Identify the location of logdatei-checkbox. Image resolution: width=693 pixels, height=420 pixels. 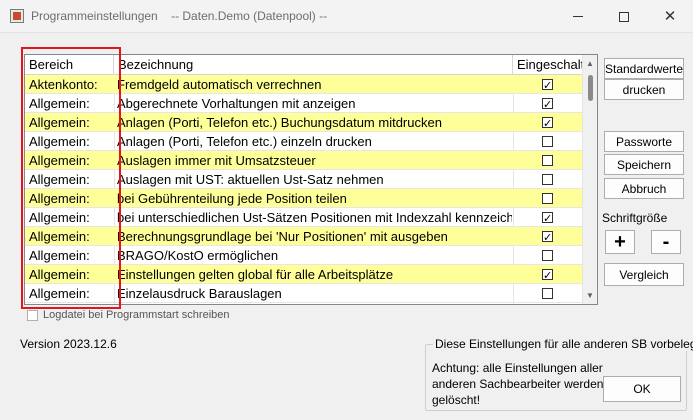
(32, 315).